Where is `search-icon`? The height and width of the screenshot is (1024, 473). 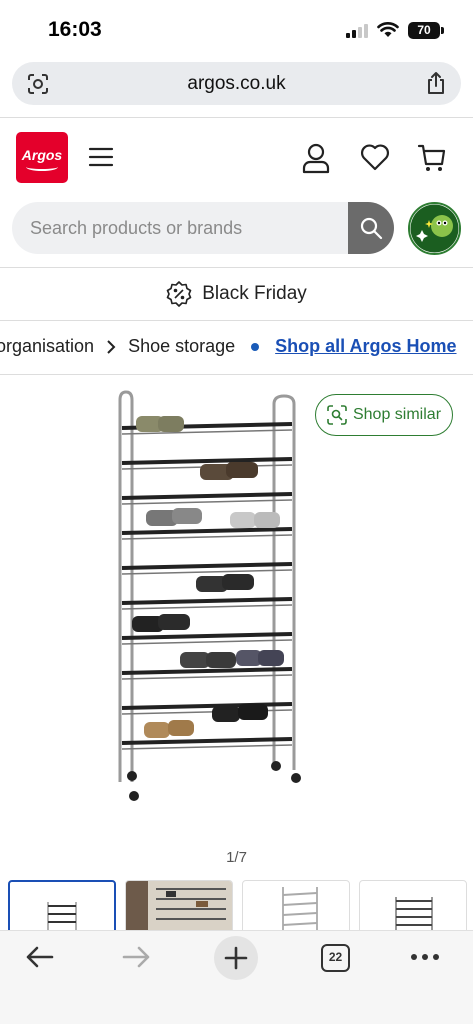
search-icon is located at coordinates (371, 228).